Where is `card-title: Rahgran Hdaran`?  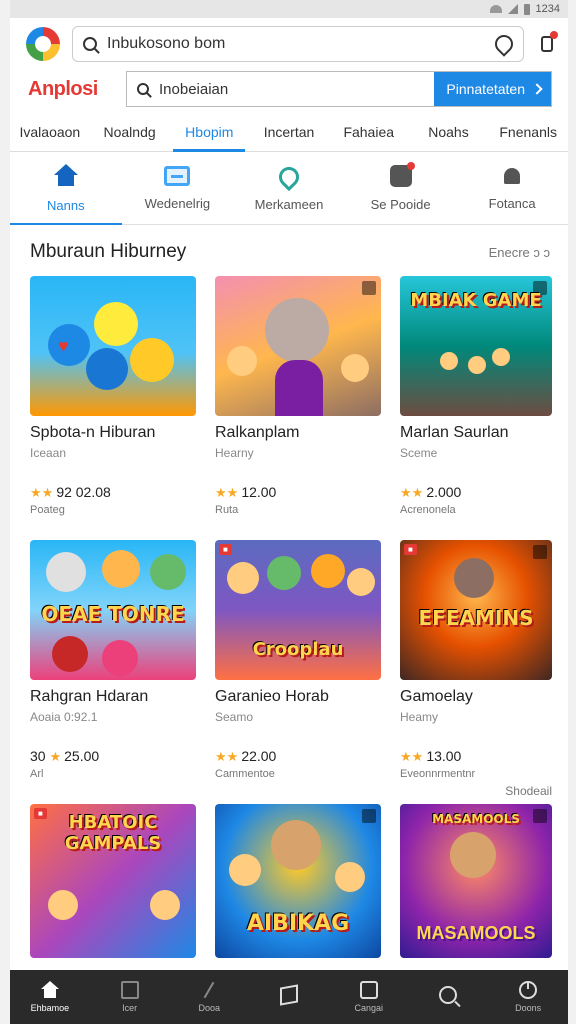 card-title: Rahgran Hdaran is located at coordinates (89, 696).